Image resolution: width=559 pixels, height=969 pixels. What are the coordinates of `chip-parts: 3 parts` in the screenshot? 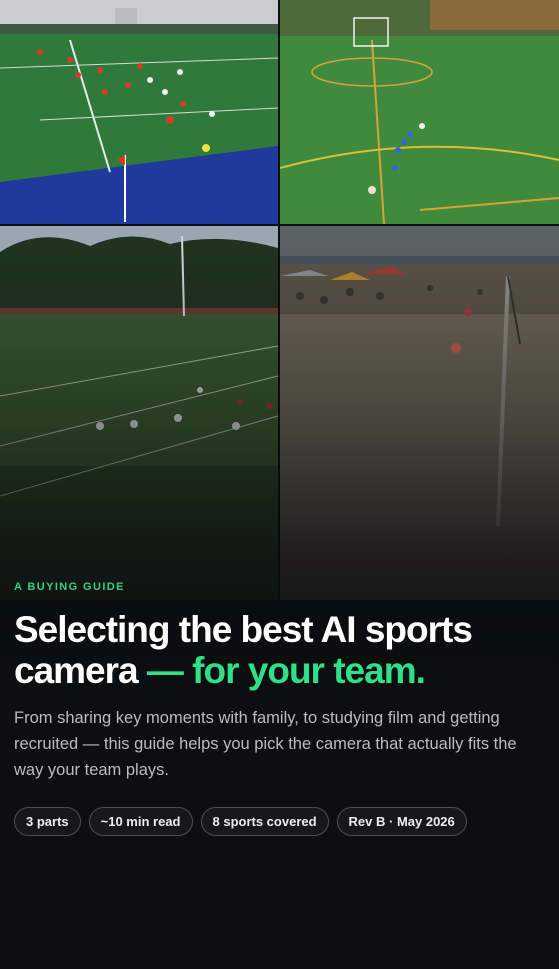 It's located at (47, 821).